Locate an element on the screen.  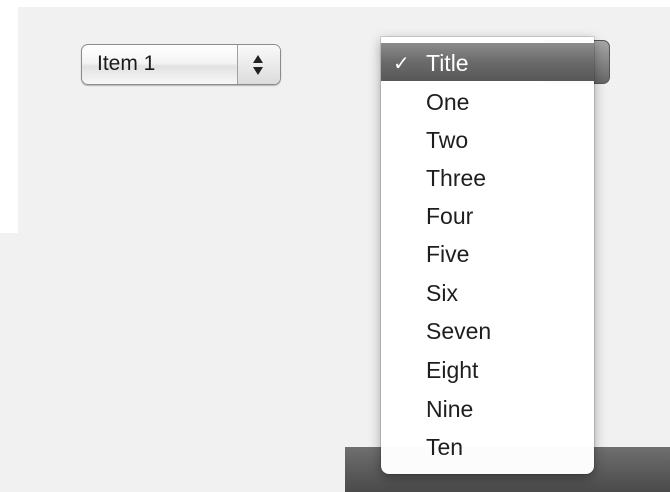
menu-item-ten: Ten is located at coordinates (487, 446).